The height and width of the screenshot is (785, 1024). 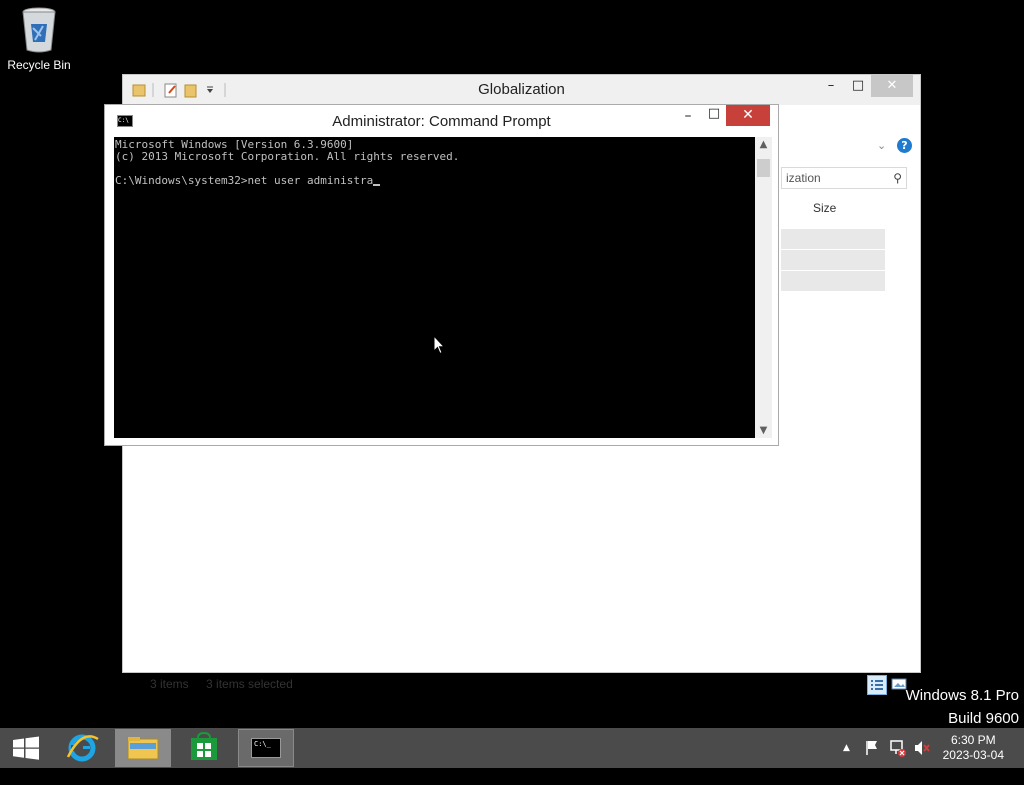 I want to click on start-button, so click(x=28, y=748).